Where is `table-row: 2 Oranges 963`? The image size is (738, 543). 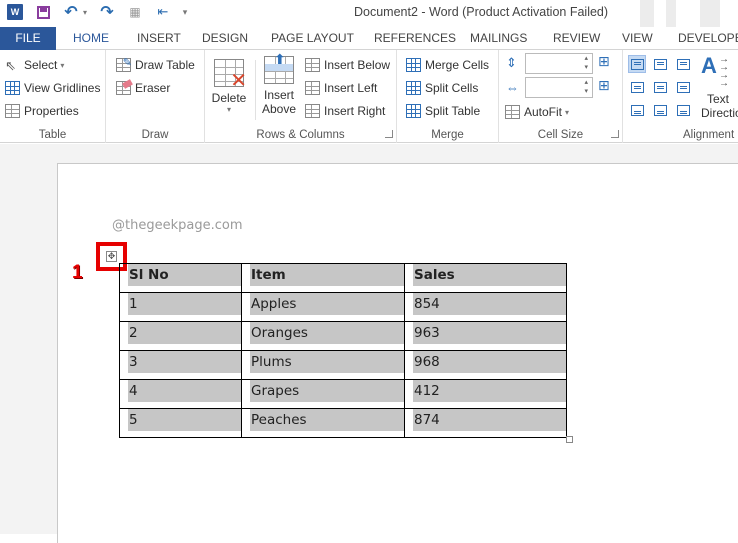
table-row: 2 Oranges 963 is located at coordinates (343, 336).